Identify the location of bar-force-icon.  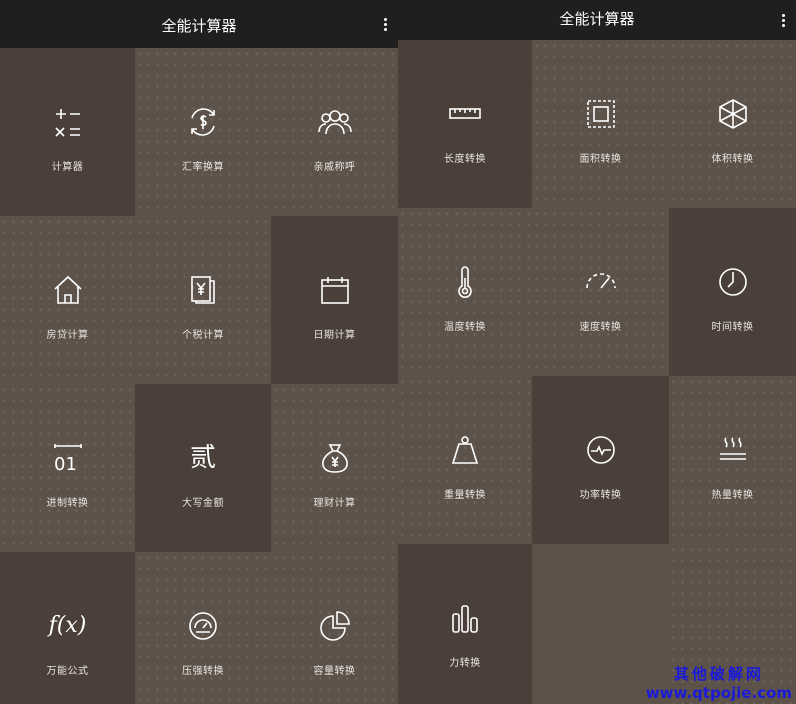
(465, 618).